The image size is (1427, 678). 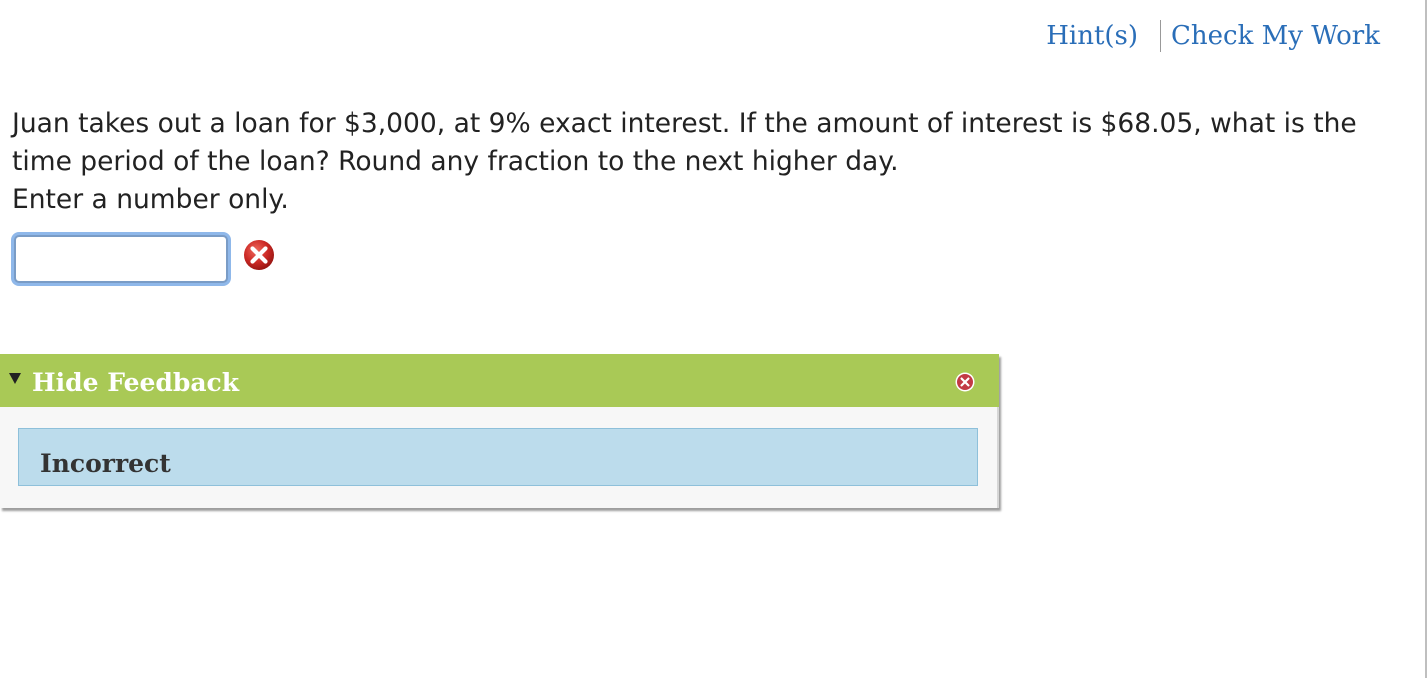 What do you see at coordinates (259, 255) in the screenshot?
I see `error-x-circle-icon` at bounding box center [259, 255].